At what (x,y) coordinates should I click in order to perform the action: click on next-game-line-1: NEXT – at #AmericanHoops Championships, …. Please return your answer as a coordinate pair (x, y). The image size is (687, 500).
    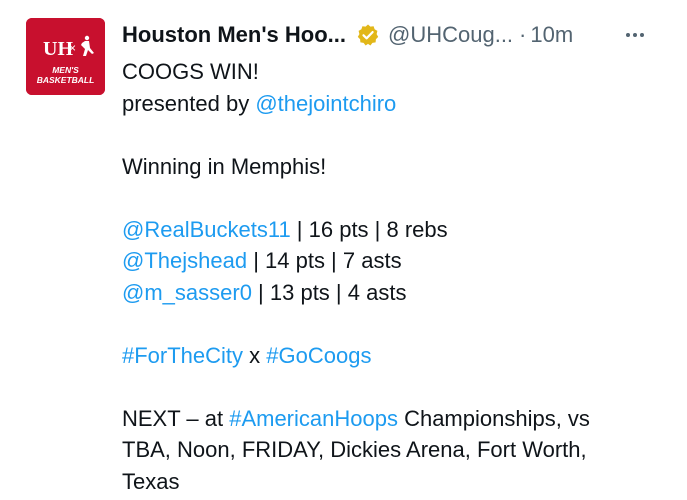
    Looking at the image, I should click on (394, 419).